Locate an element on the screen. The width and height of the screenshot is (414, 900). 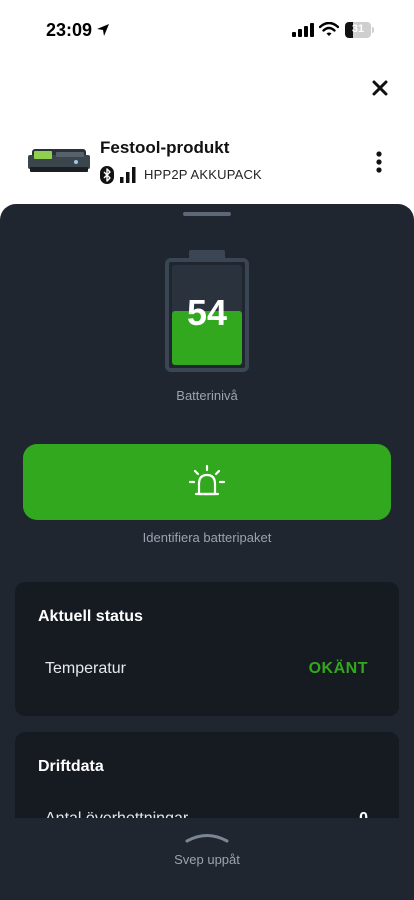
battery-status-percent: 31 is located at coordinates (358, 29).